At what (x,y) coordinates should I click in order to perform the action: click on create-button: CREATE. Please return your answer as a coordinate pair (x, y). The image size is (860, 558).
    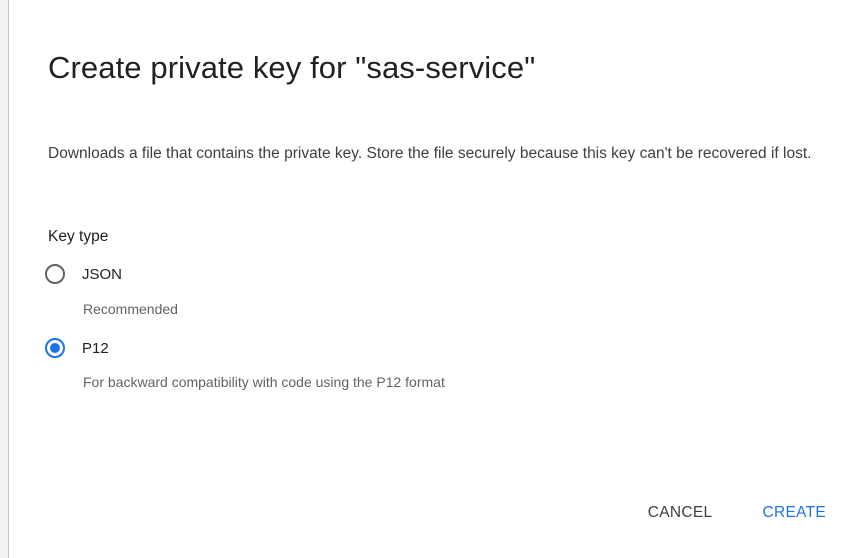
    Looking at the image, I should click on (794, 513).